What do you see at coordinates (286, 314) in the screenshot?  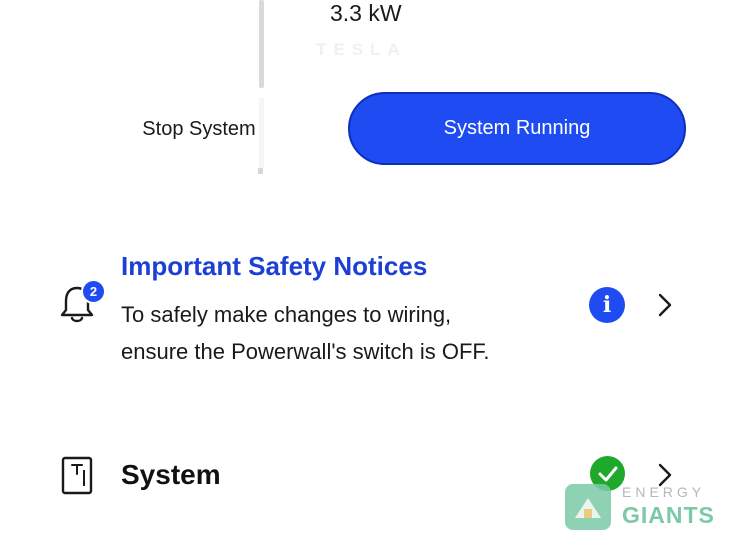 I see `notice-line: To safely make changes to wiring,` at bounding box center [286, 314].